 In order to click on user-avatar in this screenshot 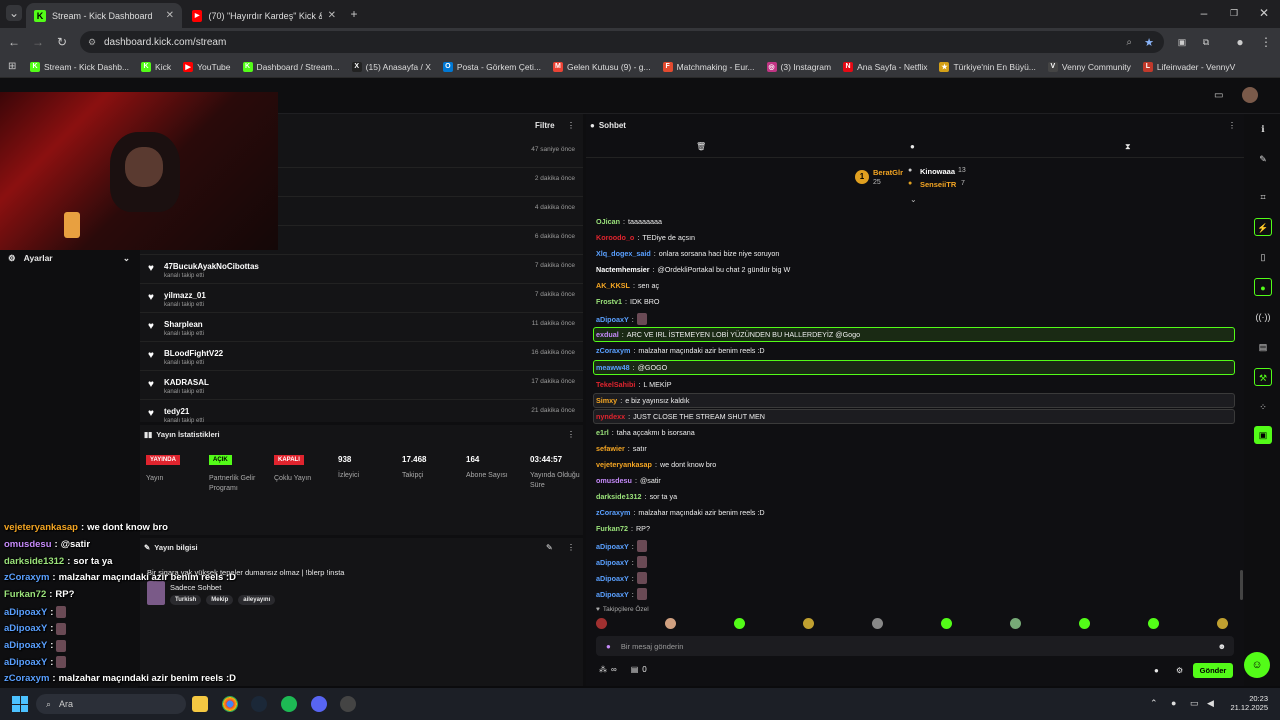, I will do `click(1250, 95)`.